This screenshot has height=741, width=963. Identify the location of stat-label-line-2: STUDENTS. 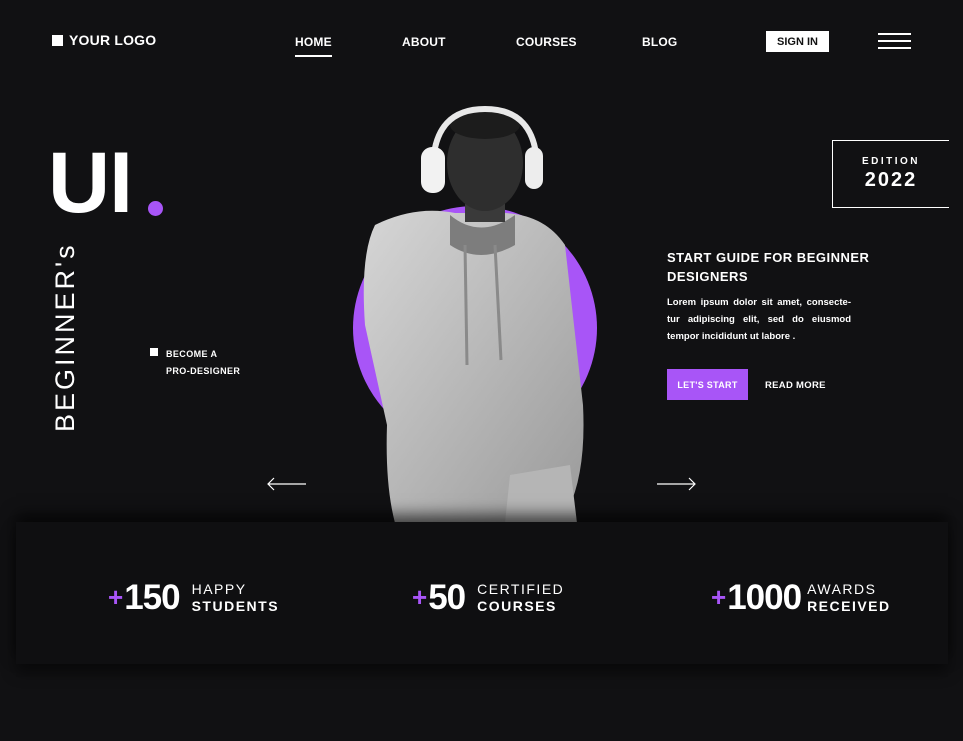
(235, 605).